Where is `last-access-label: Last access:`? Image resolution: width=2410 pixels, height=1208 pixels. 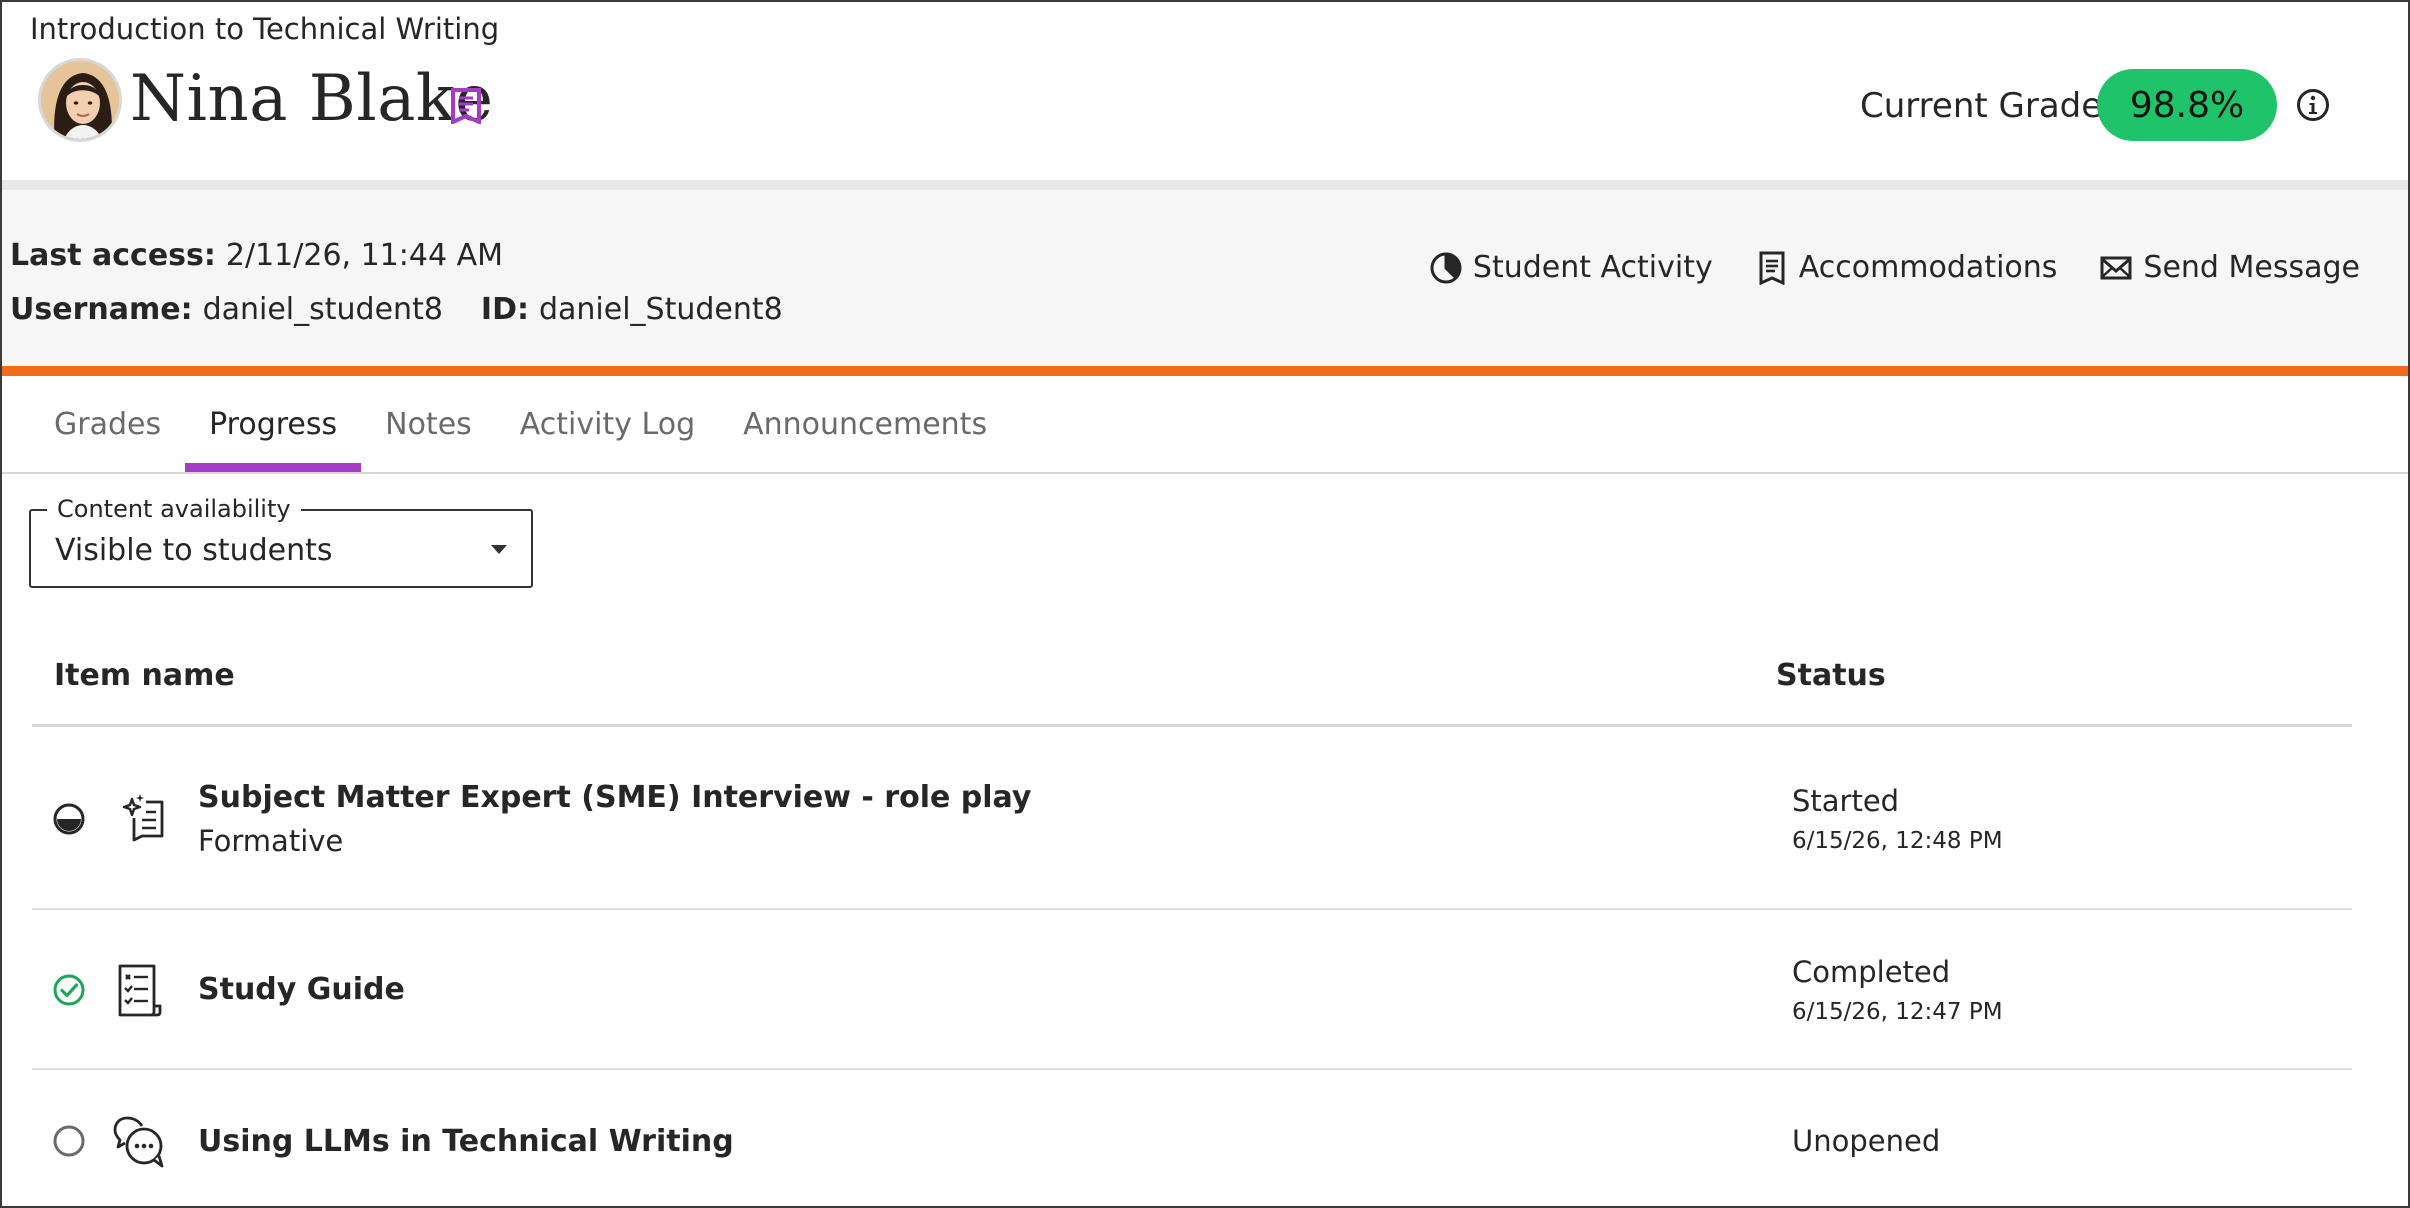
last-access-label: Last access: is located at coordinates (113, 255).